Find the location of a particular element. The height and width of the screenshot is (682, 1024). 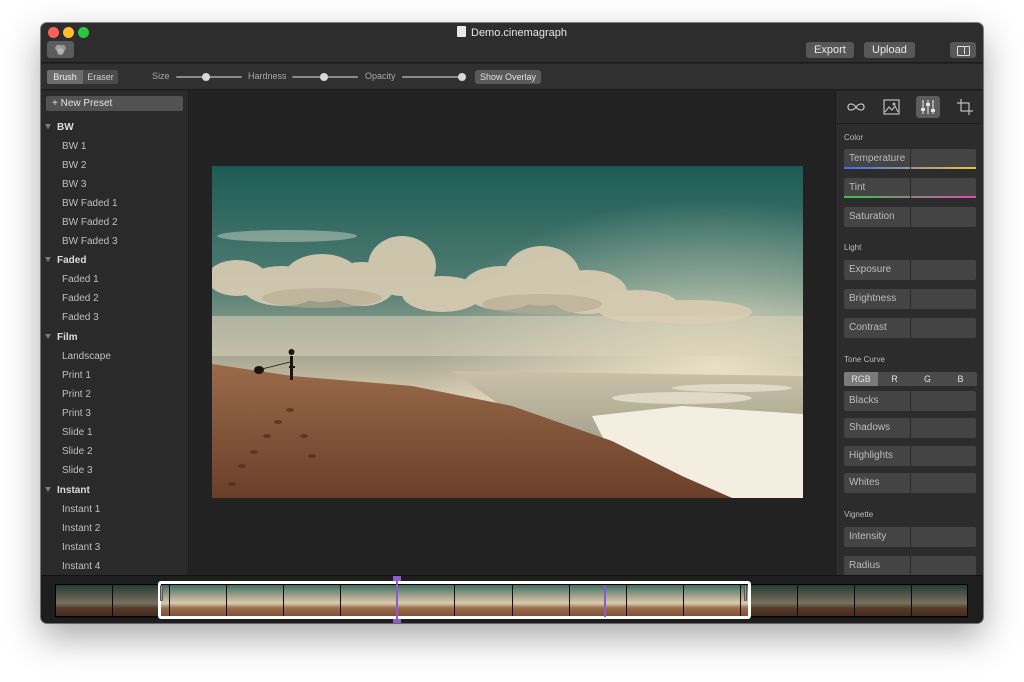

shadows-label: Shadows is located at coordinates (870, 427).